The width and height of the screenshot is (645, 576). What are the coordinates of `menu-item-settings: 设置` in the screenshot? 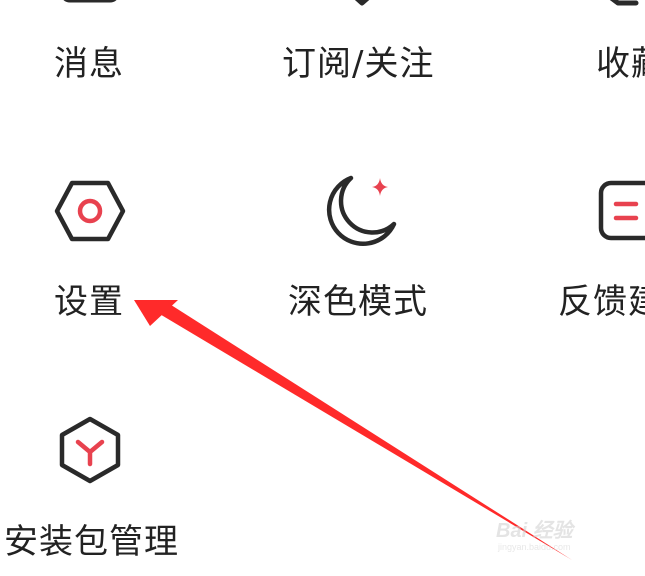 It's located at (95, 245).